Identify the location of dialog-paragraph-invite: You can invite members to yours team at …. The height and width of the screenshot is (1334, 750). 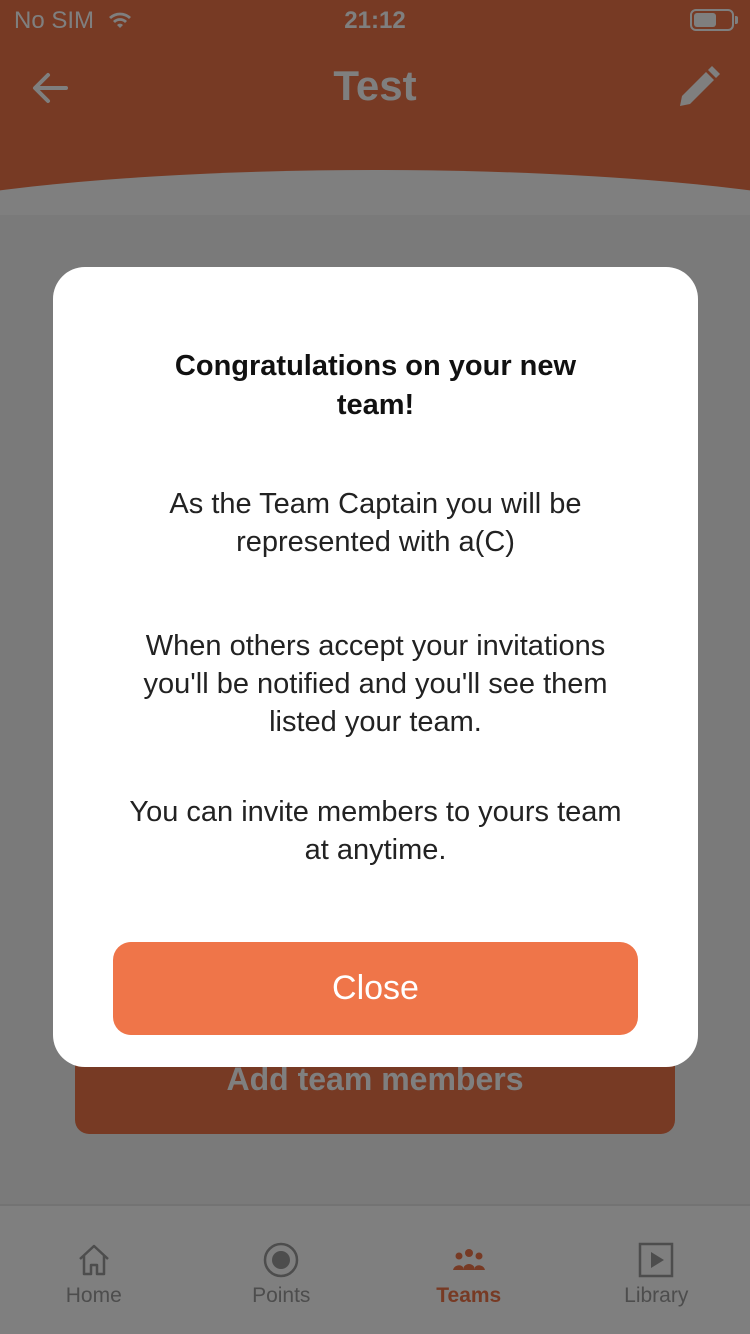
(375, 831).